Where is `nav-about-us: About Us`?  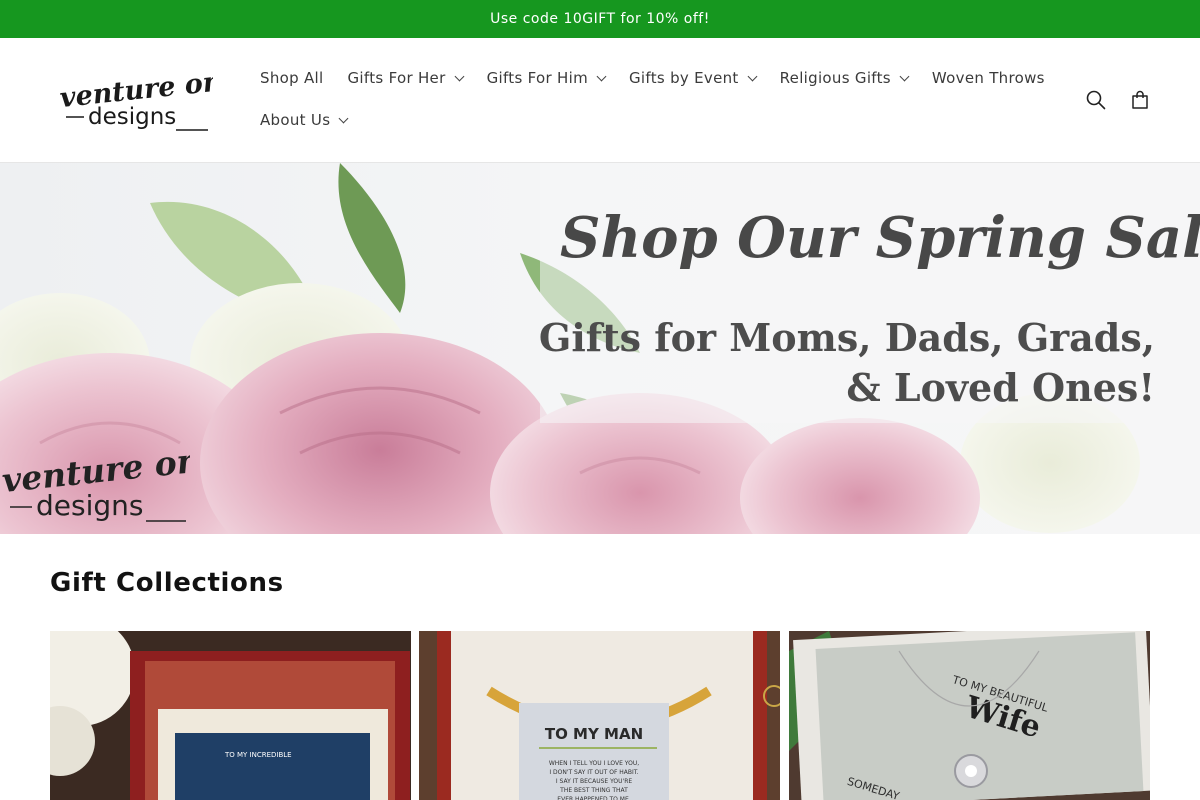 nav-about-us: About Us is located at coordinates (303, 120).